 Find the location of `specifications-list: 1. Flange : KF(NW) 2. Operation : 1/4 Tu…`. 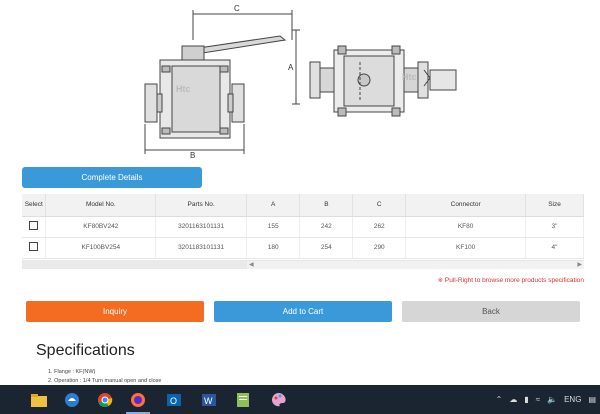

specifications-list: 1. Flange : KF(NW) 2. Operation : 1/4 Tu… is located at coordinates (104, 377).